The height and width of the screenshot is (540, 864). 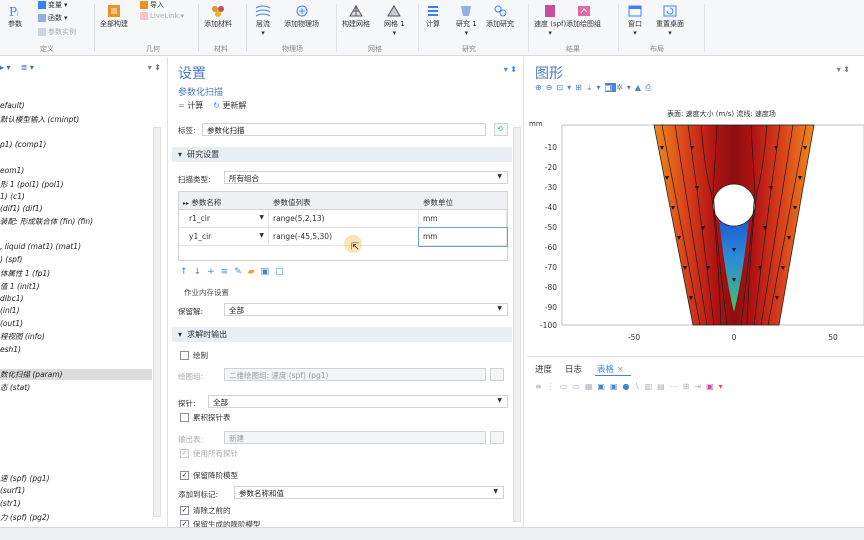 What do you see at coordinates (224, 237) in the screenshot?
I see `table-row: y1_cir ▼` at bounding box center [224, 237].